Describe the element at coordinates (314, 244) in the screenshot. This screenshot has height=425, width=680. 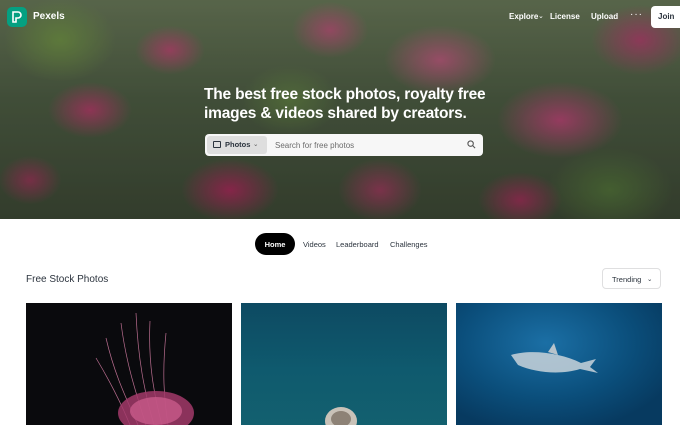
I see `tab-videos: Videos` at that location.